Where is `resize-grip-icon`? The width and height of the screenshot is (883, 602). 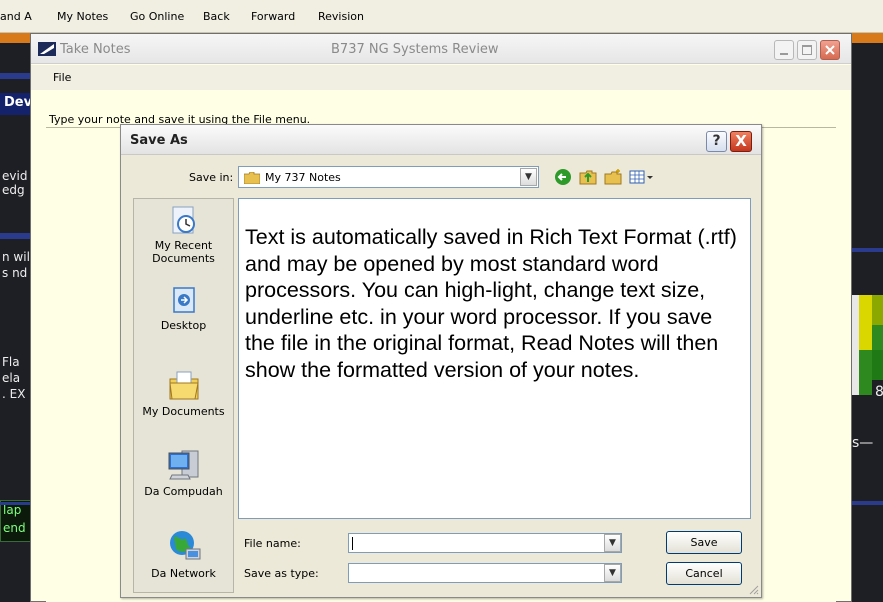
resize-grip-icon is located at coordinates (753, 589).